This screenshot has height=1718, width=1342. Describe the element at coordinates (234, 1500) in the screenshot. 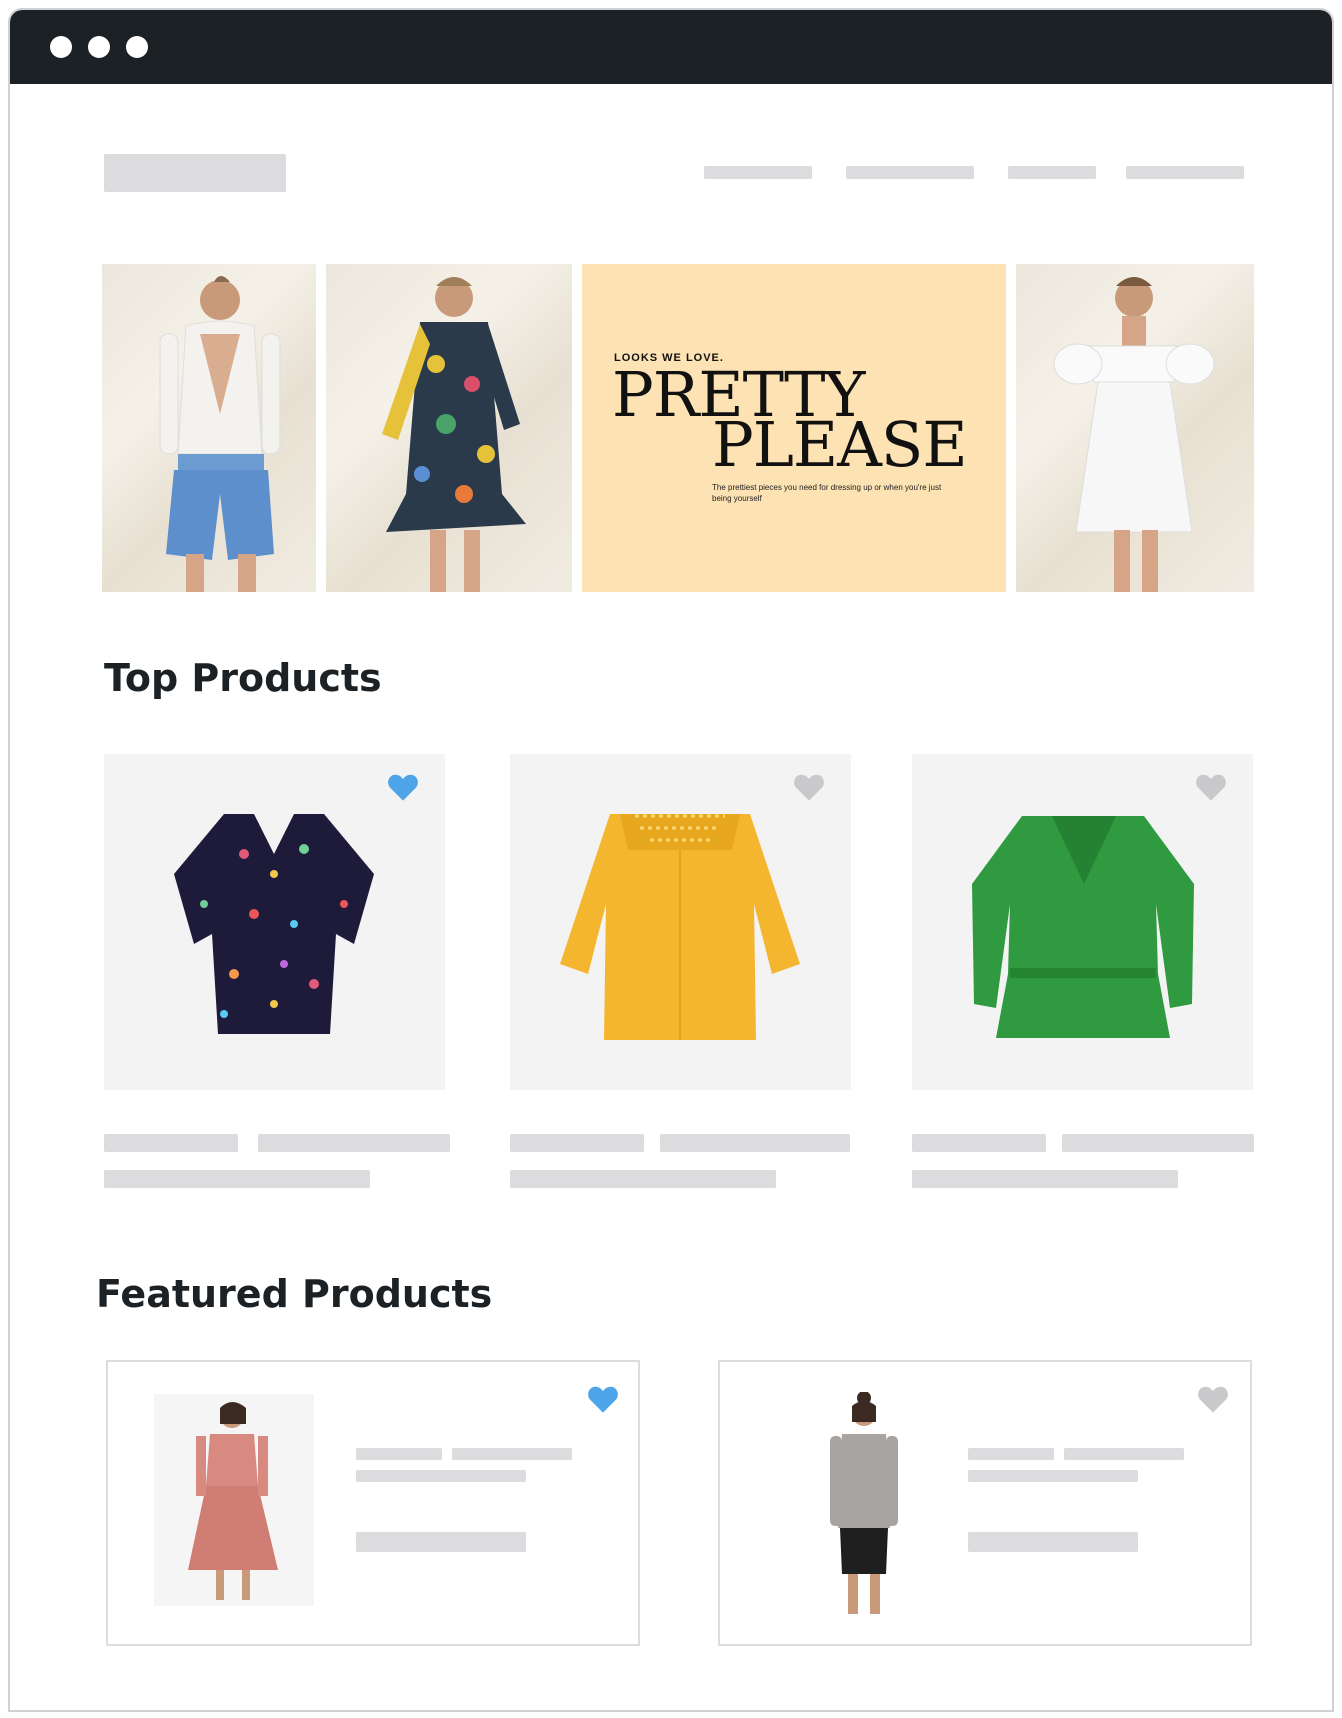

I see `pink-dress-model-image` at that location.